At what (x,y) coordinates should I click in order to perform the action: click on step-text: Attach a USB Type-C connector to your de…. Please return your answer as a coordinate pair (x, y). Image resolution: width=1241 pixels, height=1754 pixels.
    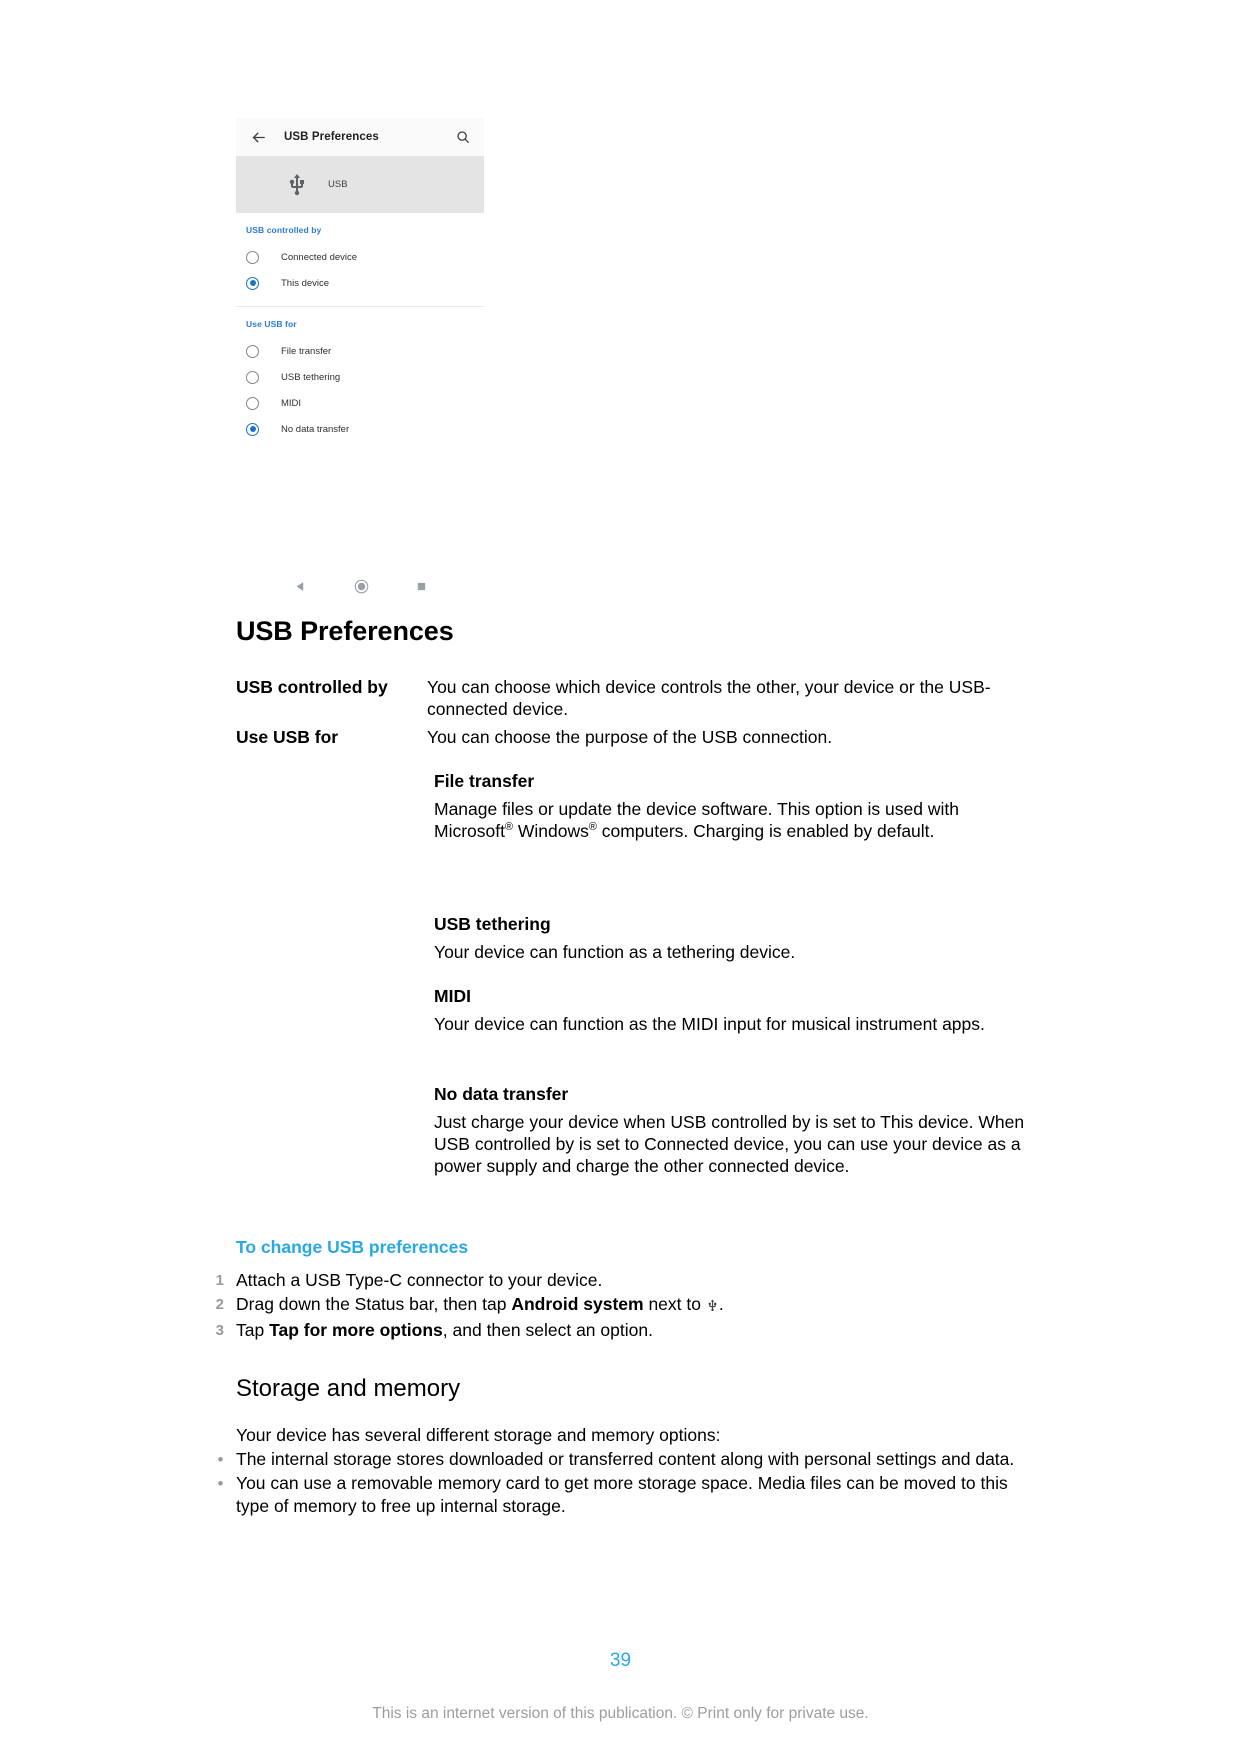
    Looking at the image, I should click on (635, 1280).